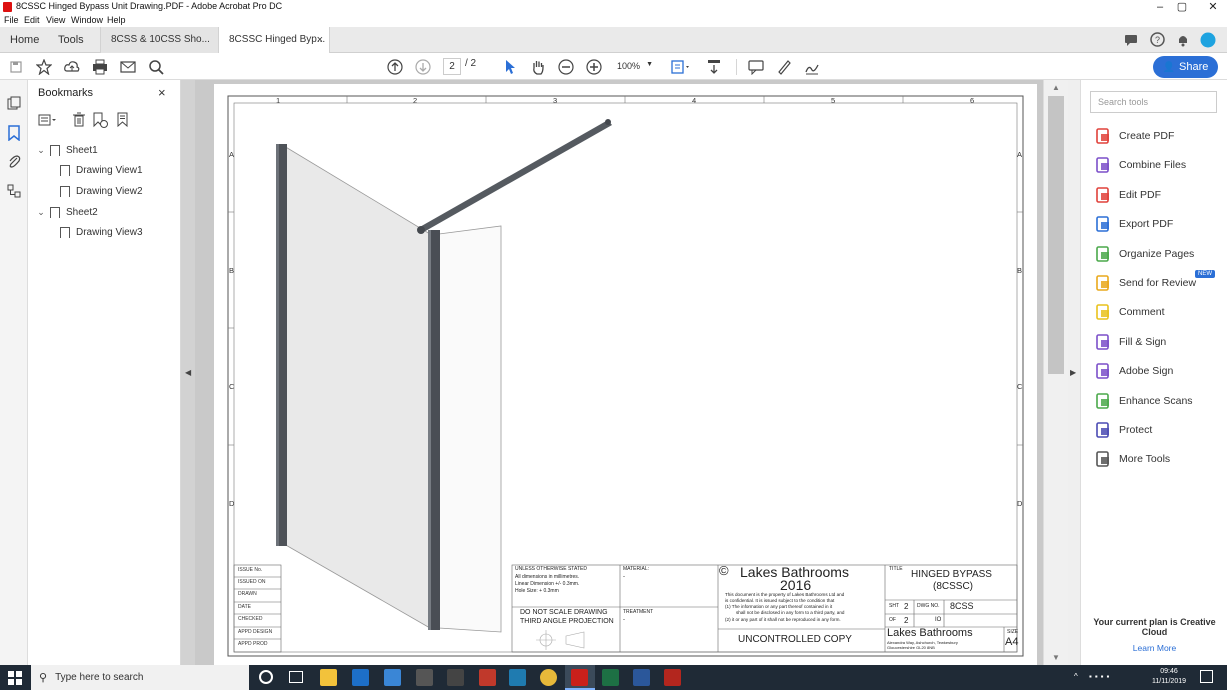  I want to click on windows-start-icon, so click(15, 677).